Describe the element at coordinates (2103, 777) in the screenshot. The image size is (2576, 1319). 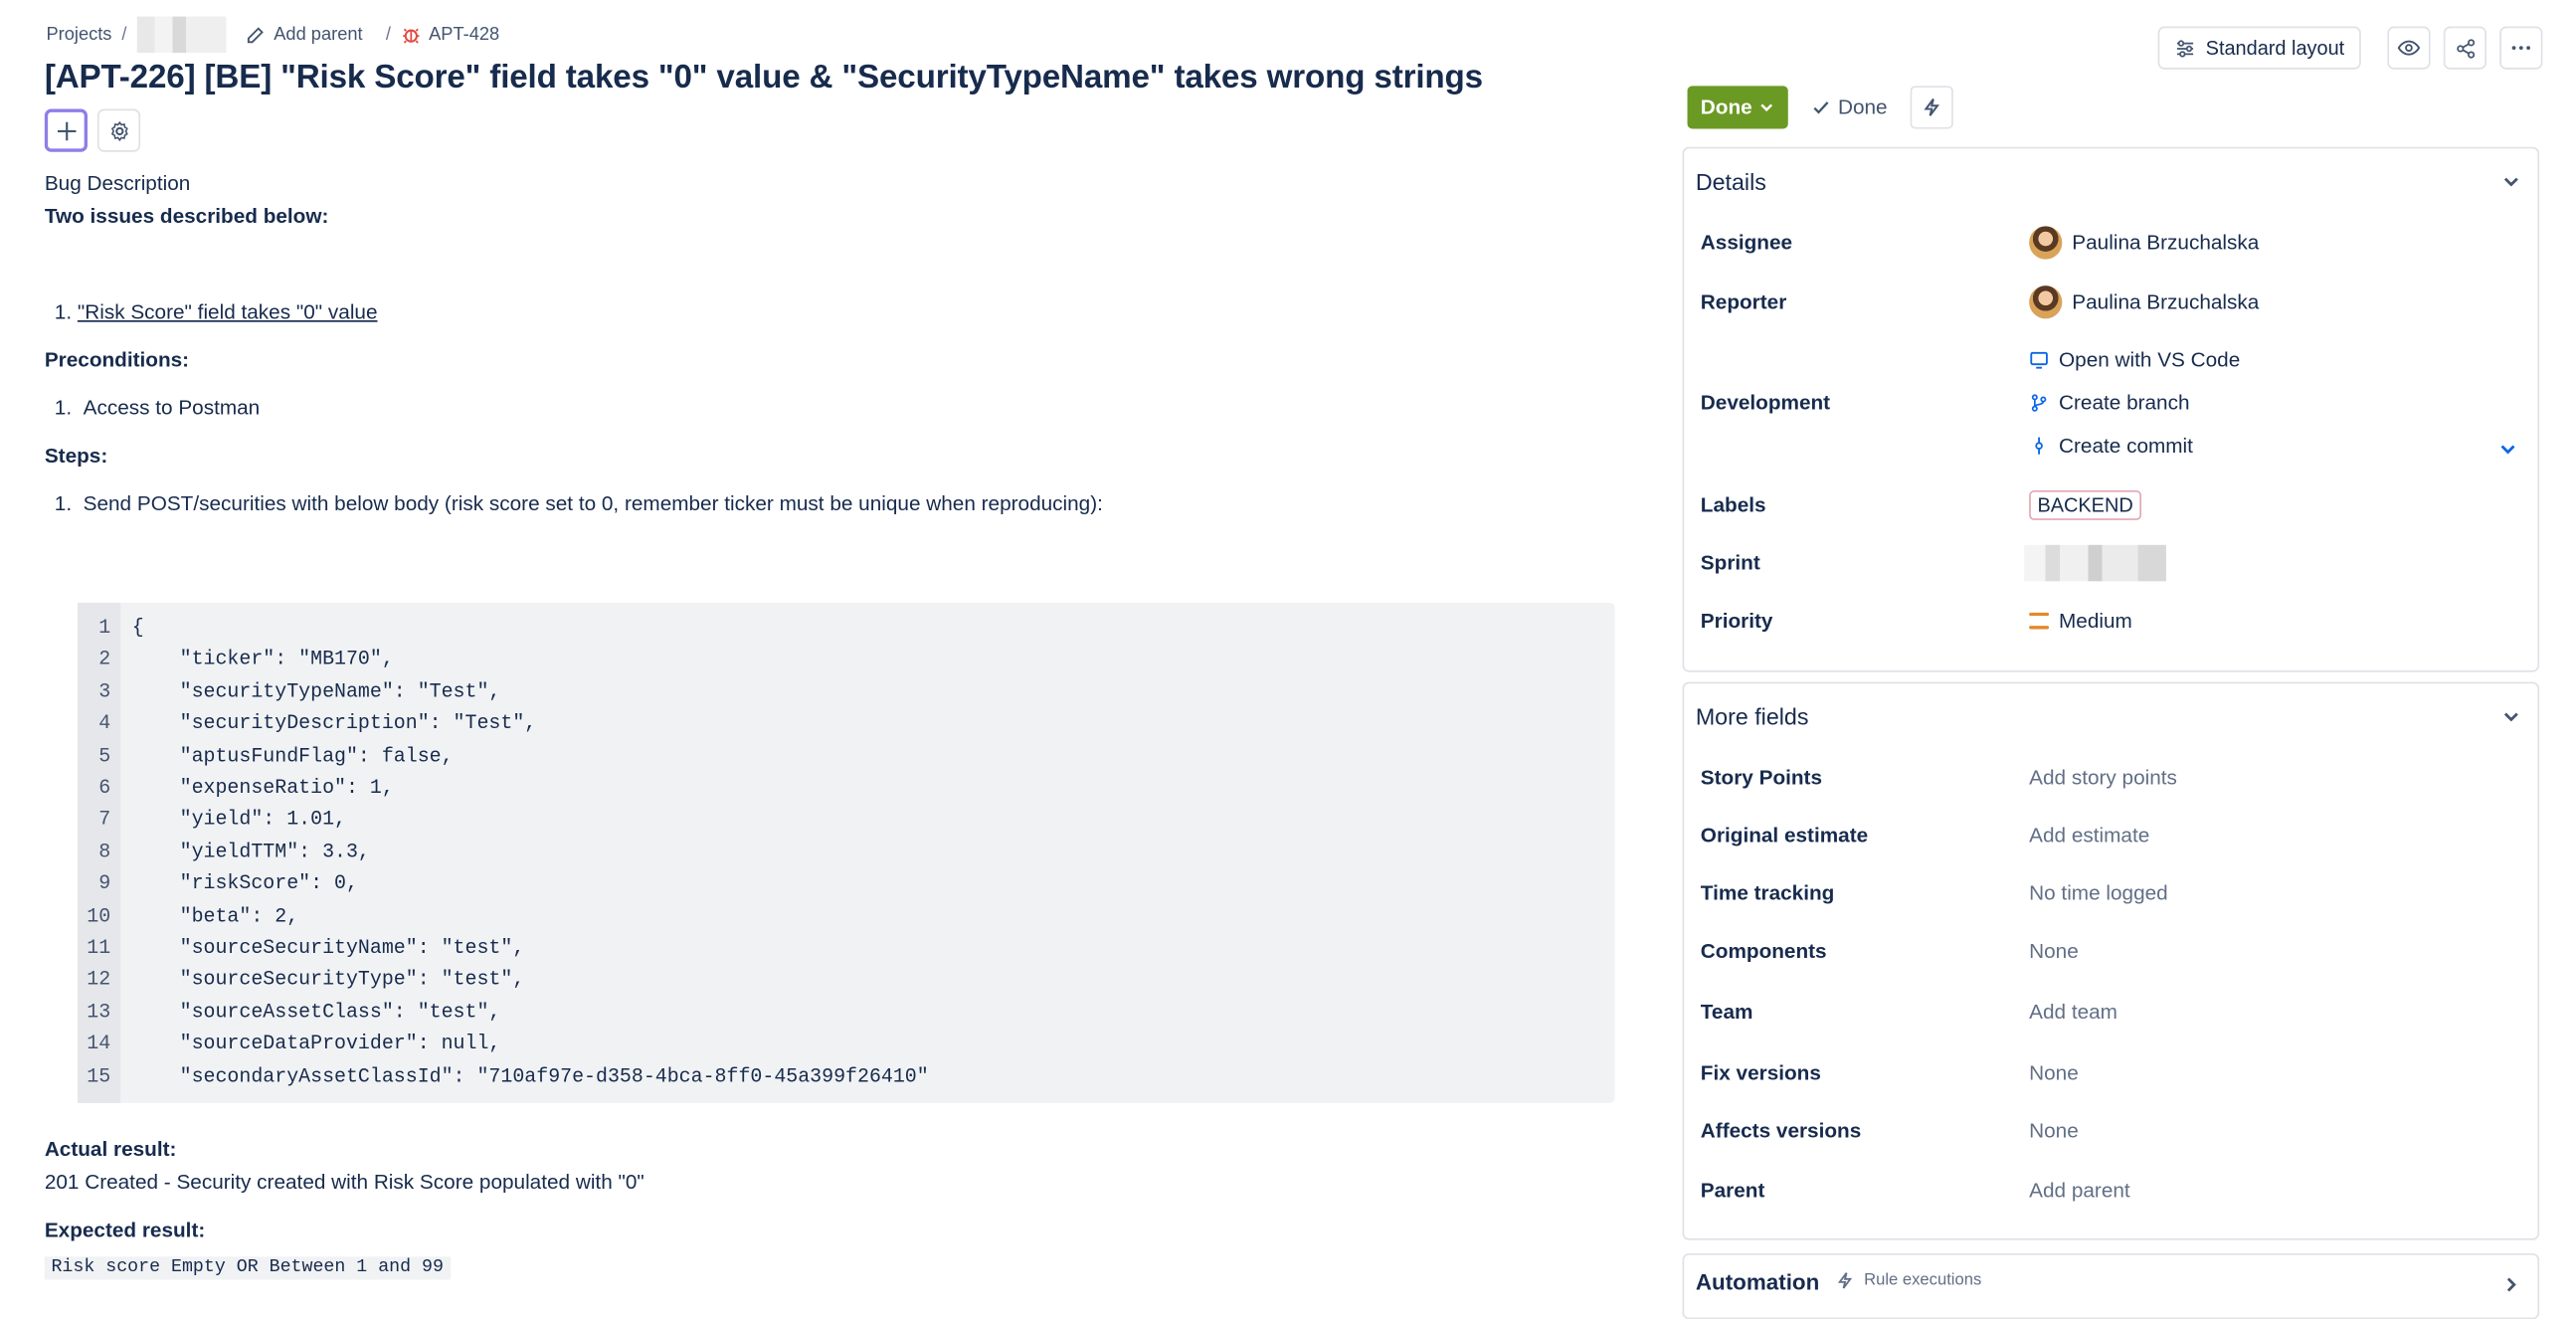
I see `field-value: Add story points` at that location.